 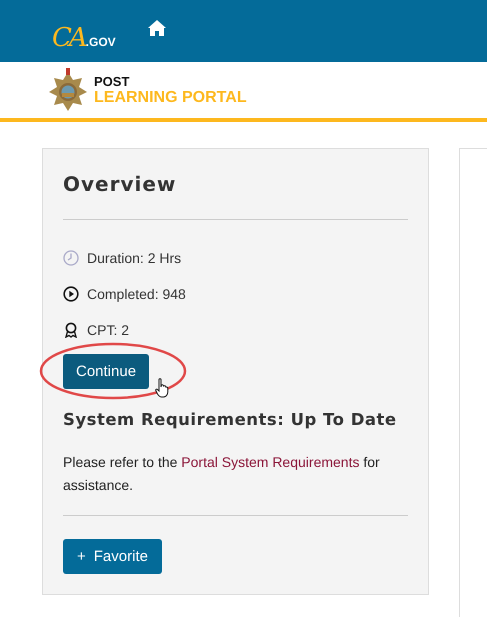 I want to click on home-icon, so click(x=157, y=28).